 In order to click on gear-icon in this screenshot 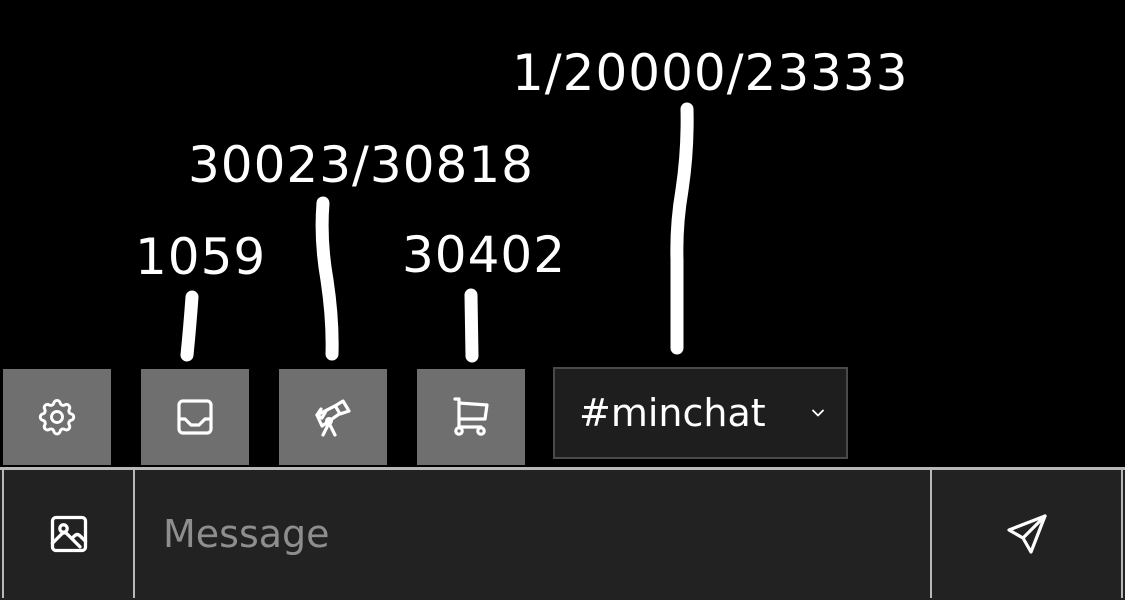, I will do `click(57, 417)`.